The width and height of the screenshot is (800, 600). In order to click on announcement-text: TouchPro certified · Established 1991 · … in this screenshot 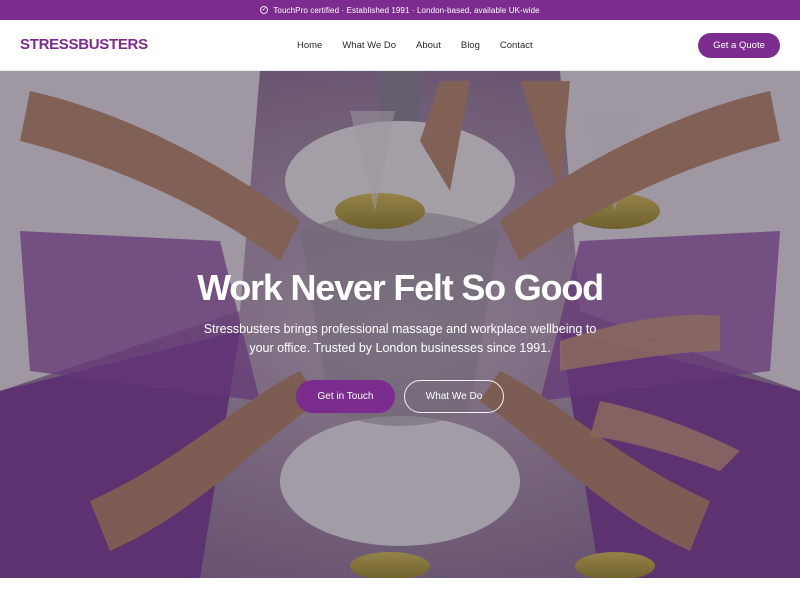, I will do `click(406, 10)`.